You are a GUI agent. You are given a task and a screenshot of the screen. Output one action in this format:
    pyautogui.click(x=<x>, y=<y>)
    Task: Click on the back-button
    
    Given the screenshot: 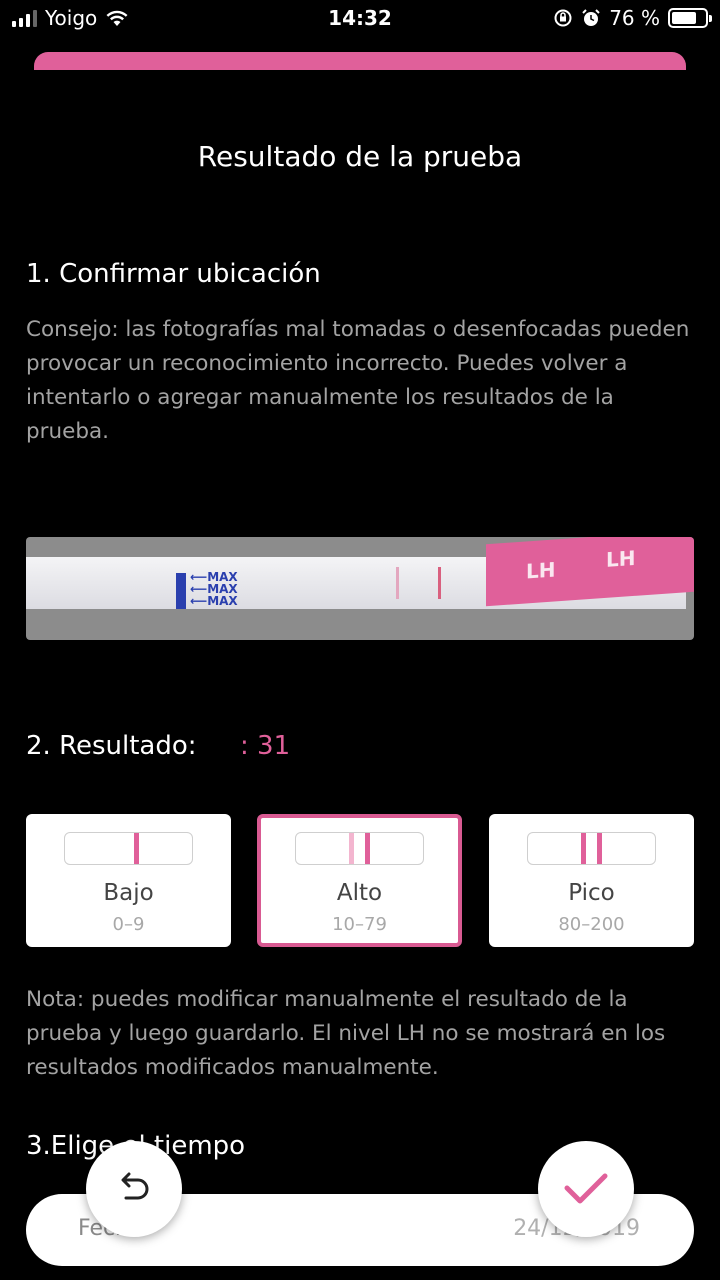 What is the action you would take?
    pyautogui.click(x=134, y=1189)
    